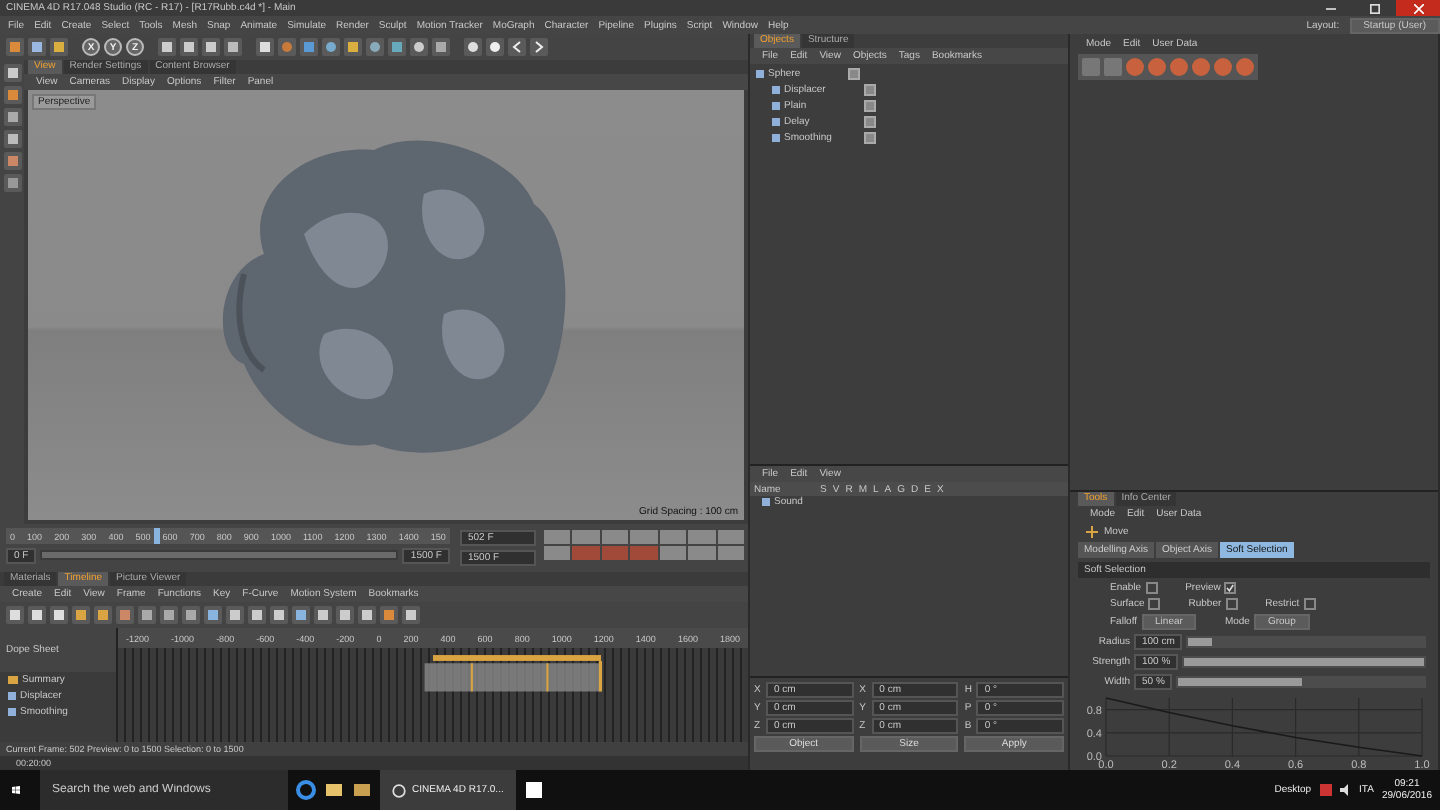 The height and width of the screenshot is (810, 1440). Describe the element at coordinates (1374, 8) in the screenshot. I see `maximize-icon` at that location.